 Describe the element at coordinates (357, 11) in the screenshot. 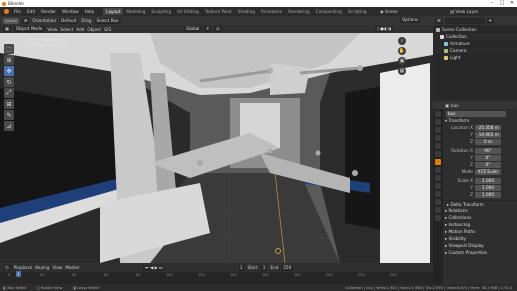

I see `tab-scripting: Scripting` at that location.